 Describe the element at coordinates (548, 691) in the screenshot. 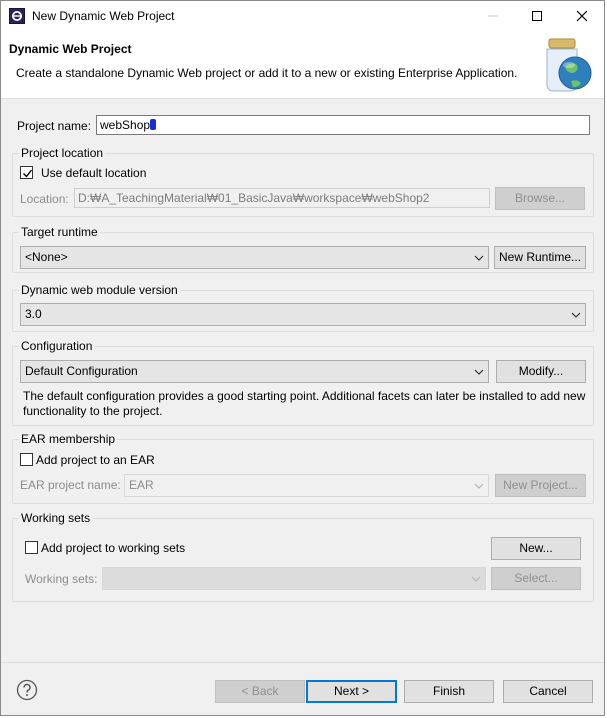

I see `cancel-button: Cancel` at that location.